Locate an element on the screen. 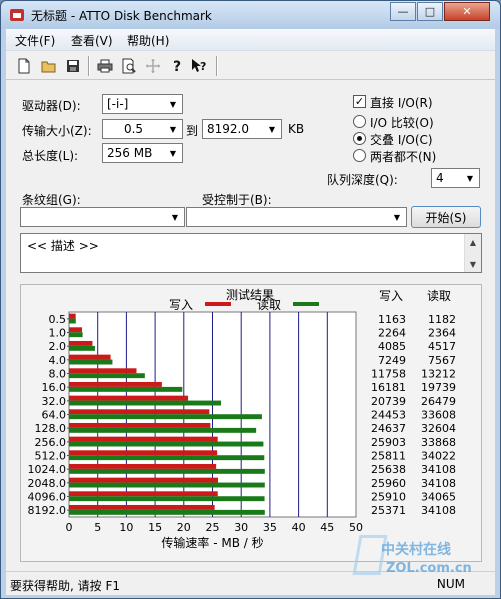 The width and height of the screenshot is (501, 599). print-preview-icon is located at coordinates (129, 66).